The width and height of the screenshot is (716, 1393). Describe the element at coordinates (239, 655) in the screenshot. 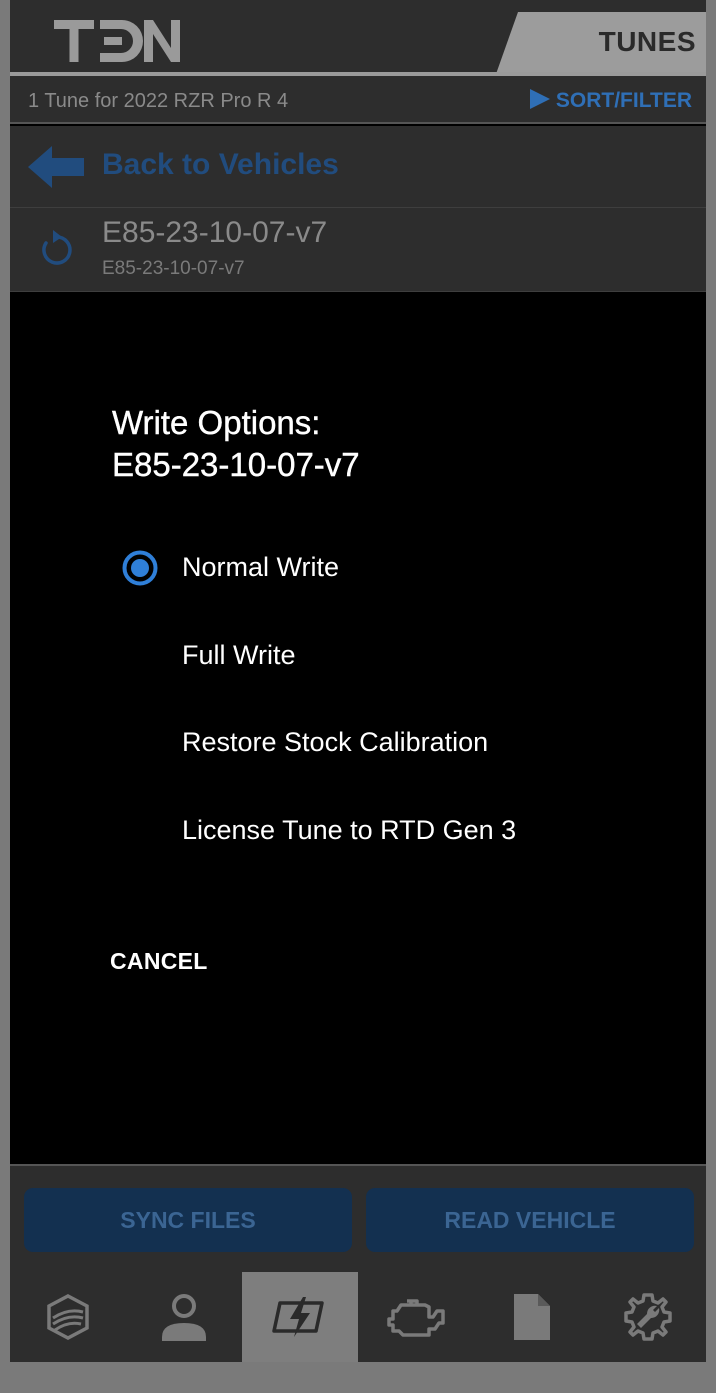

I see `option-label: Full Write` at that location.